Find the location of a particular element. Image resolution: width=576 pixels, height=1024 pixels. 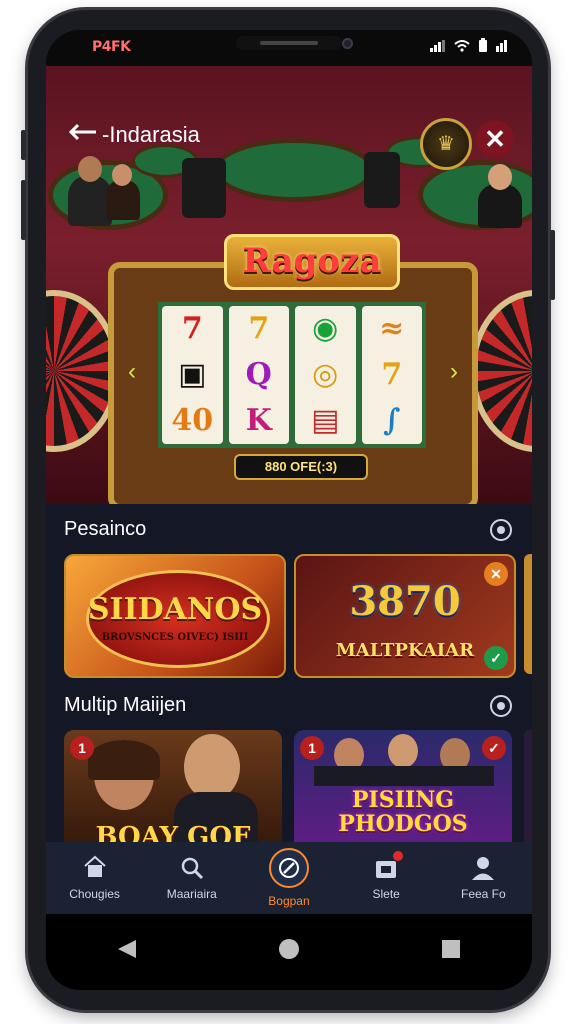

nav-label: Feea Fo is located at coordinates (483, 894).